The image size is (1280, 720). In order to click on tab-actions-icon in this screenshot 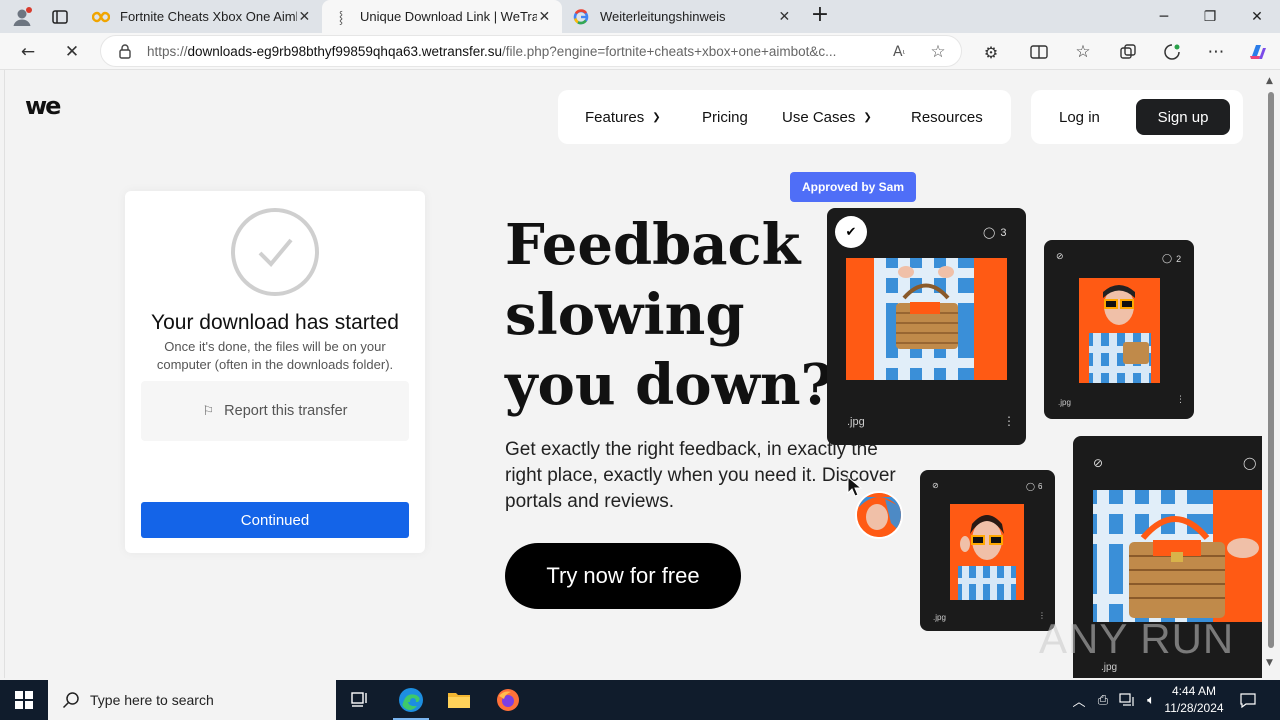, I will do `click(60, 17)`.